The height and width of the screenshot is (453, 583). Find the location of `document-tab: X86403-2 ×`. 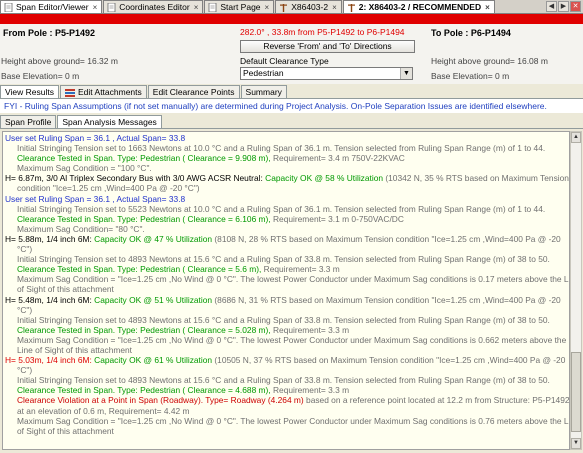

document-tab: X86403-2 × is located at coordinates (308, 6).